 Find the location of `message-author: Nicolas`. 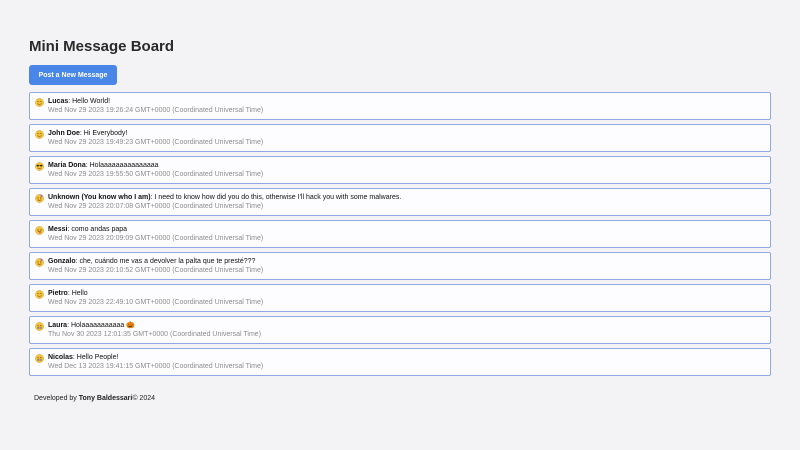

message-author: Nicolas is located at coordinates (60, 357).